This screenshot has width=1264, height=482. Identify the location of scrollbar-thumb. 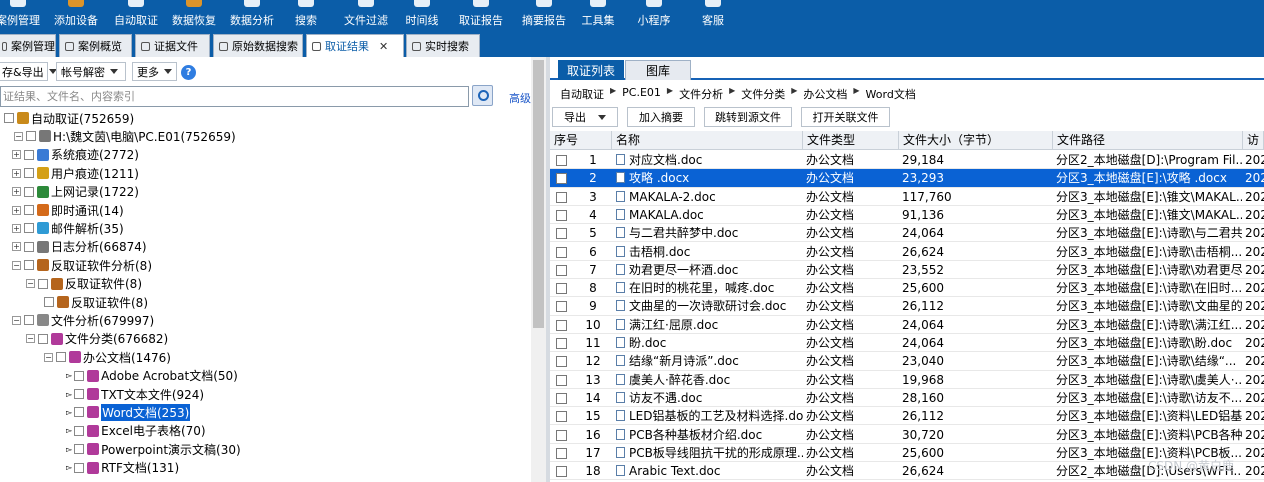
(538, 194).